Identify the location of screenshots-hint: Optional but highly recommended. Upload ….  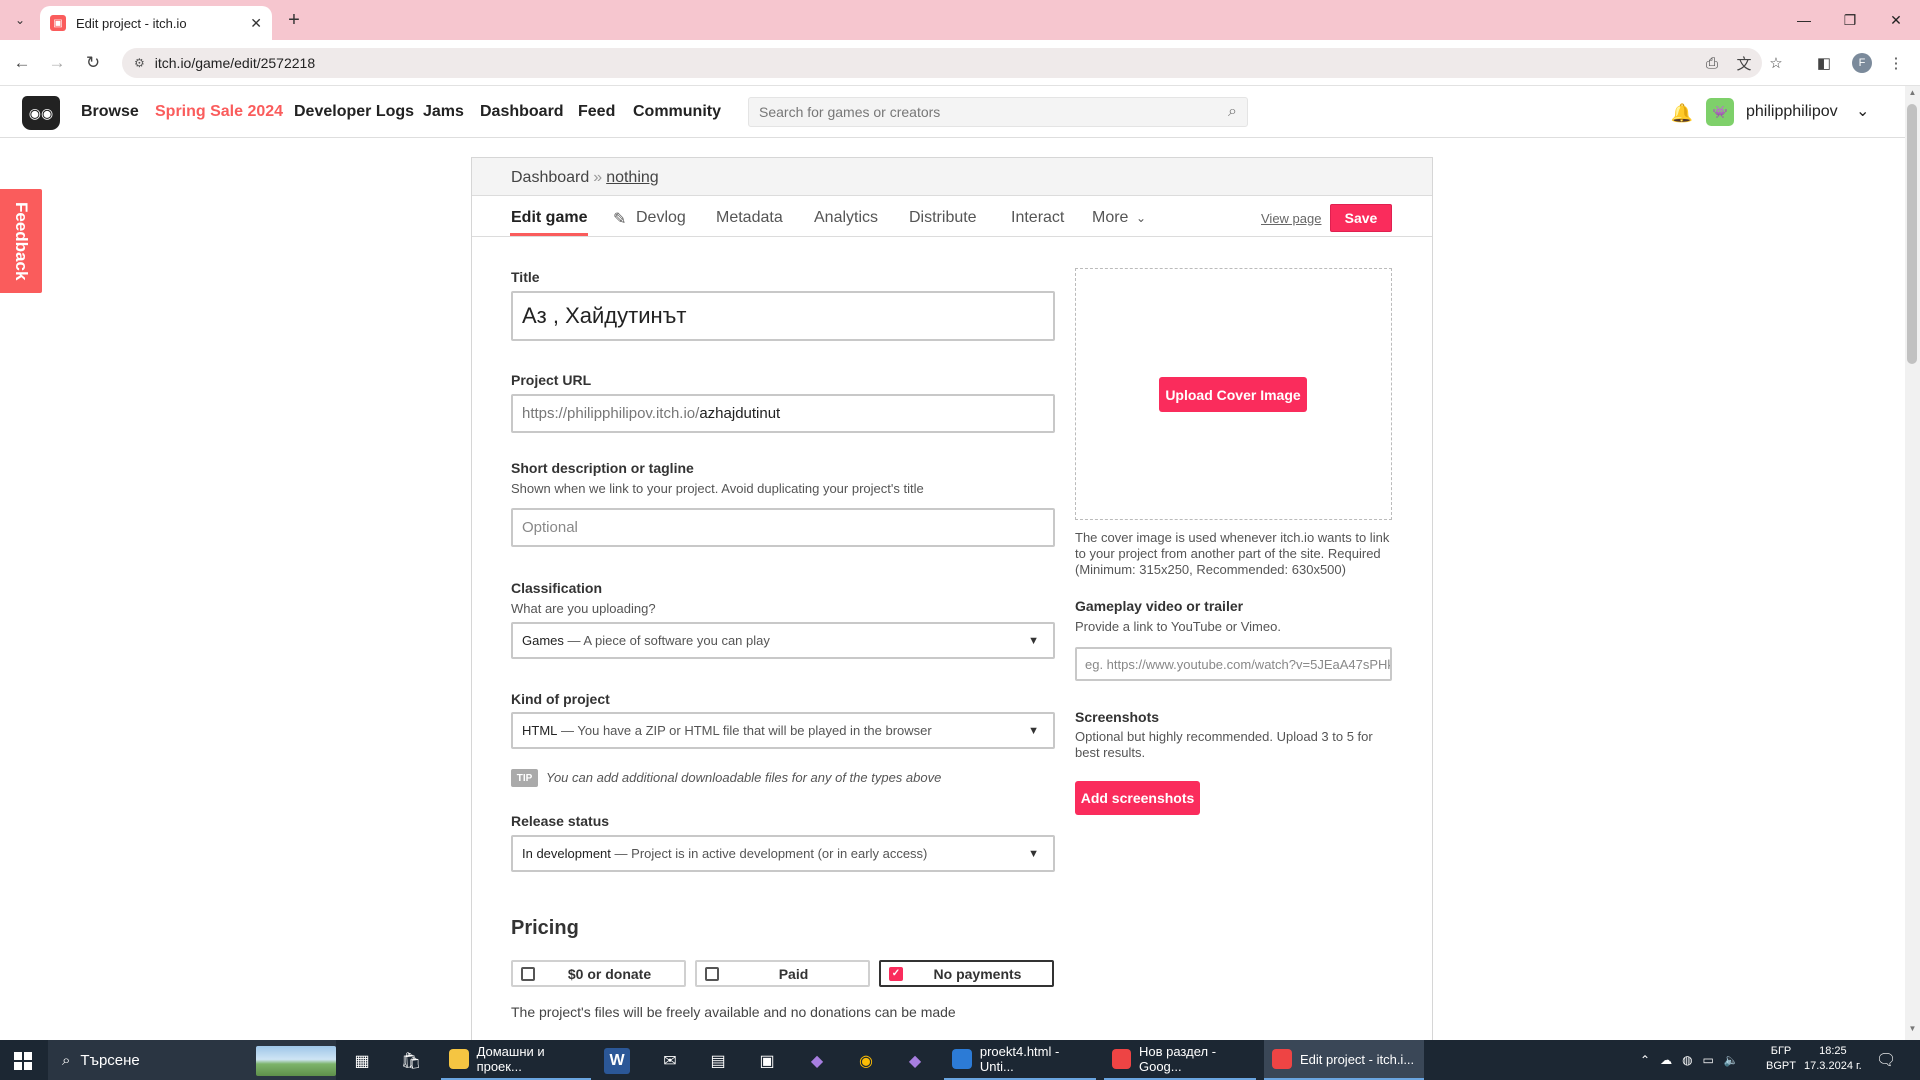
(1224, 744).